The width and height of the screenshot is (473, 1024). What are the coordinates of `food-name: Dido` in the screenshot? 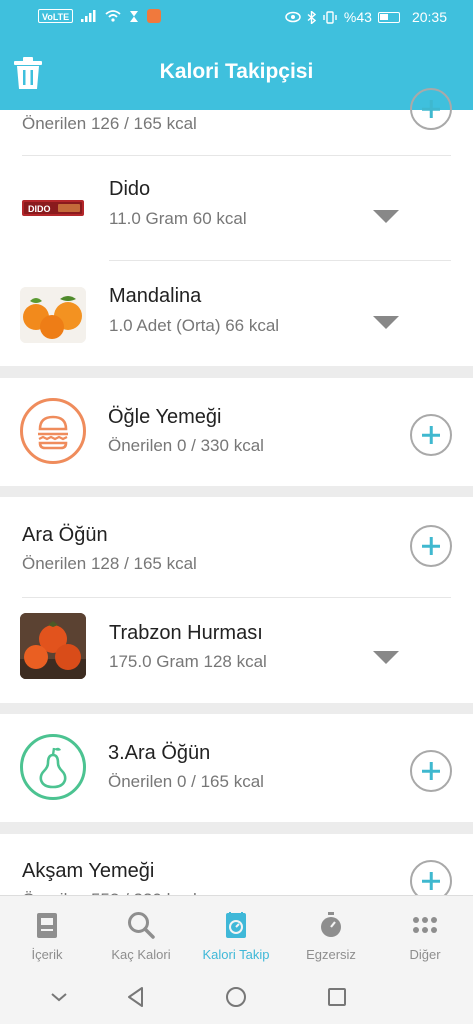 It's located at (130, 189).